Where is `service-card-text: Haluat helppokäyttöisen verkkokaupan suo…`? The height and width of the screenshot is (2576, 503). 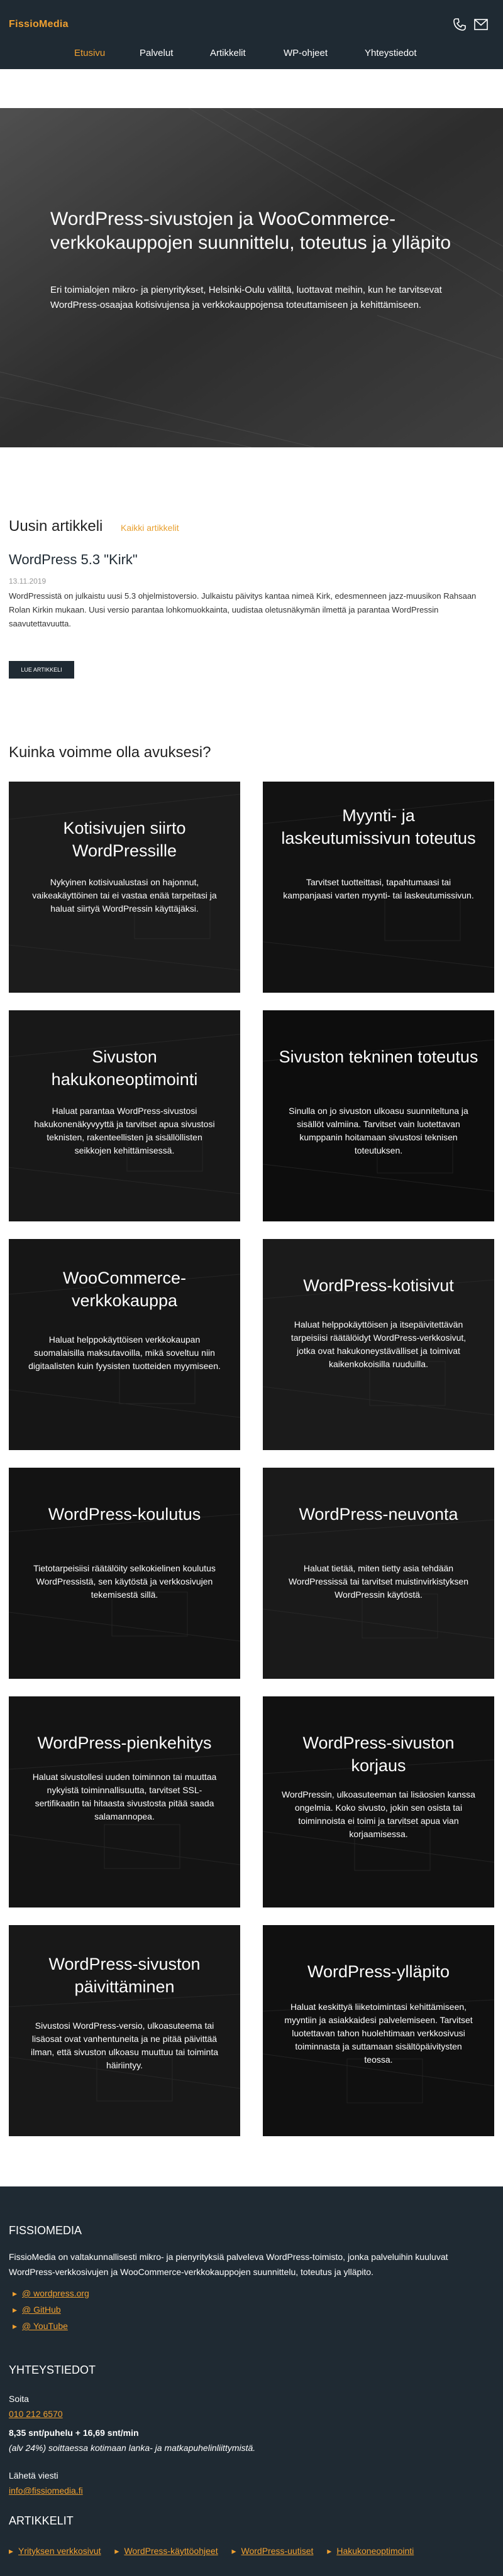
service-card-text: Haluat helppokäyttöisen verkkokaupan suo… is located at coordinates (125, 1352).